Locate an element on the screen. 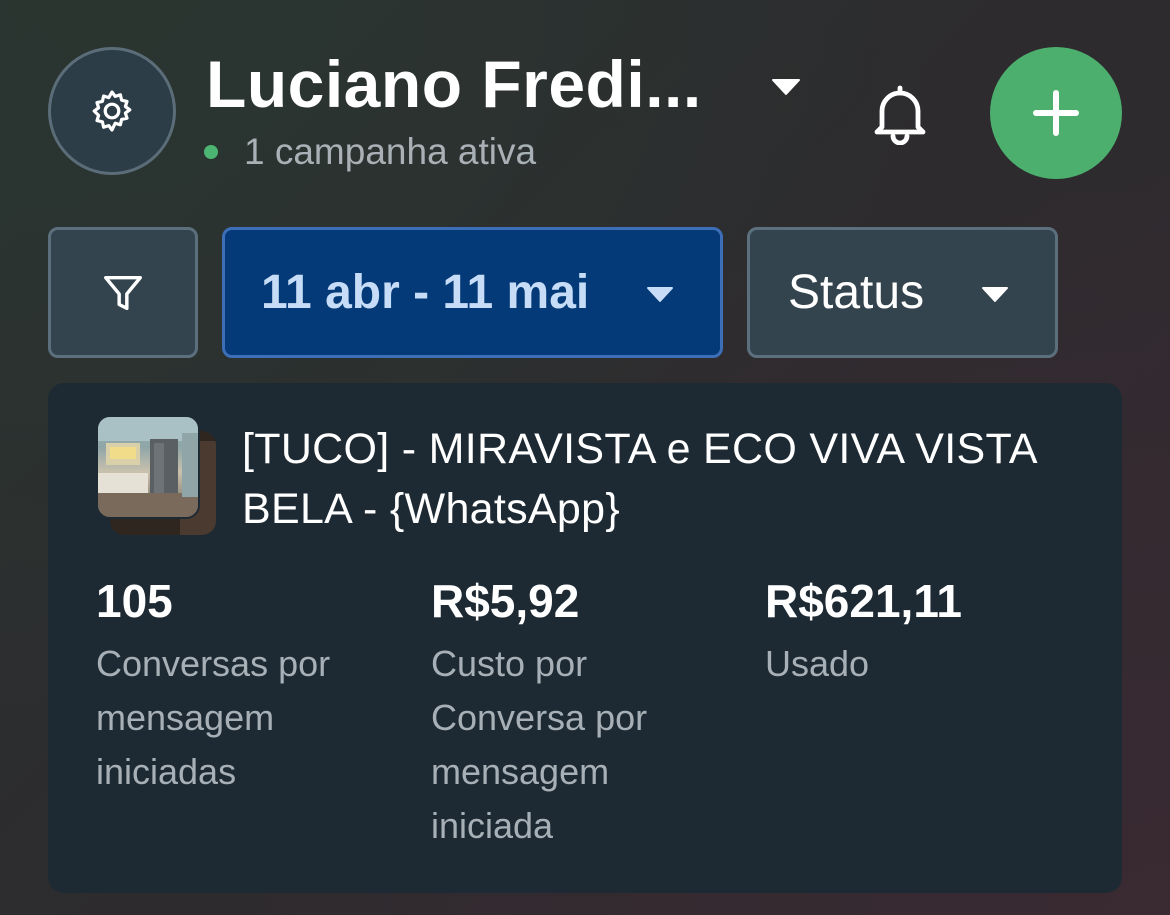 Image resolution: width=1170 pixels, height=915 pixels. metric-label: Usado is located at coordinates (817, 663).